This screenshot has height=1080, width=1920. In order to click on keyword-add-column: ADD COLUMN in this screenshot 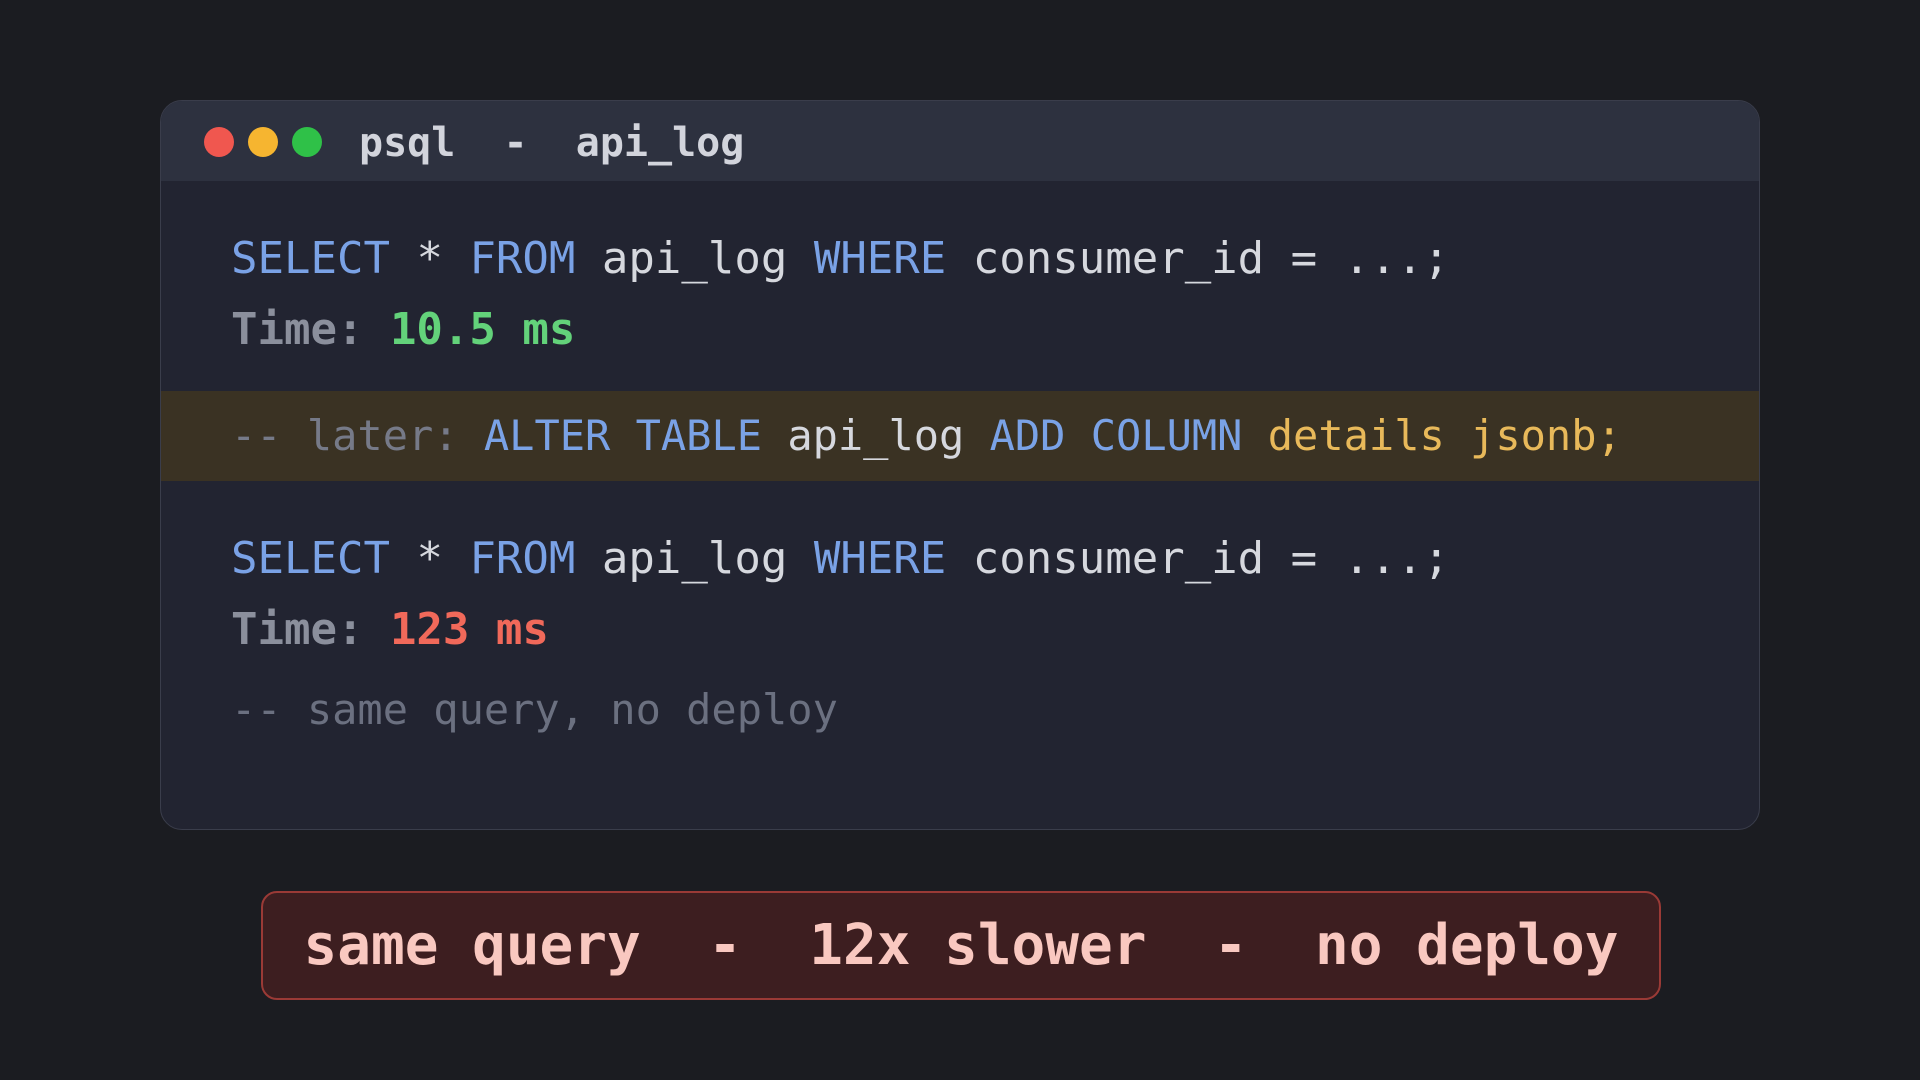, I will do `click(1116, 435)`.